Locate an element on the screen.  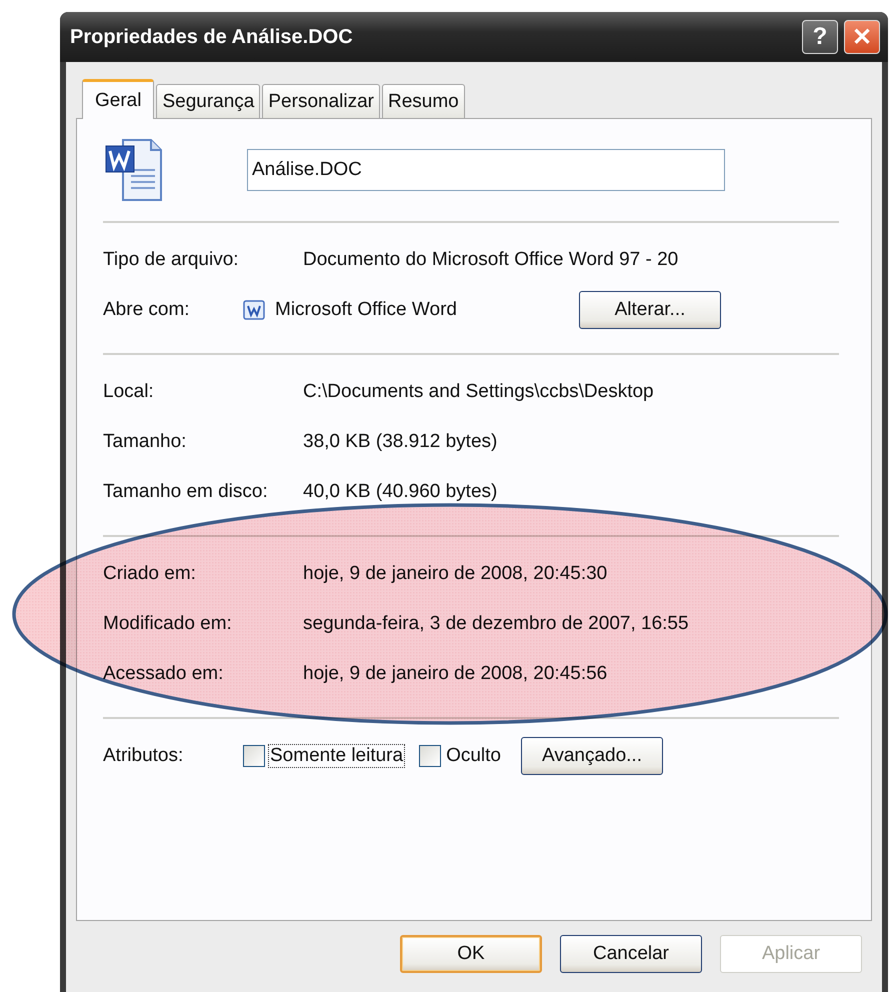
field-label: Abre com: is located at coordinates (147, 310).